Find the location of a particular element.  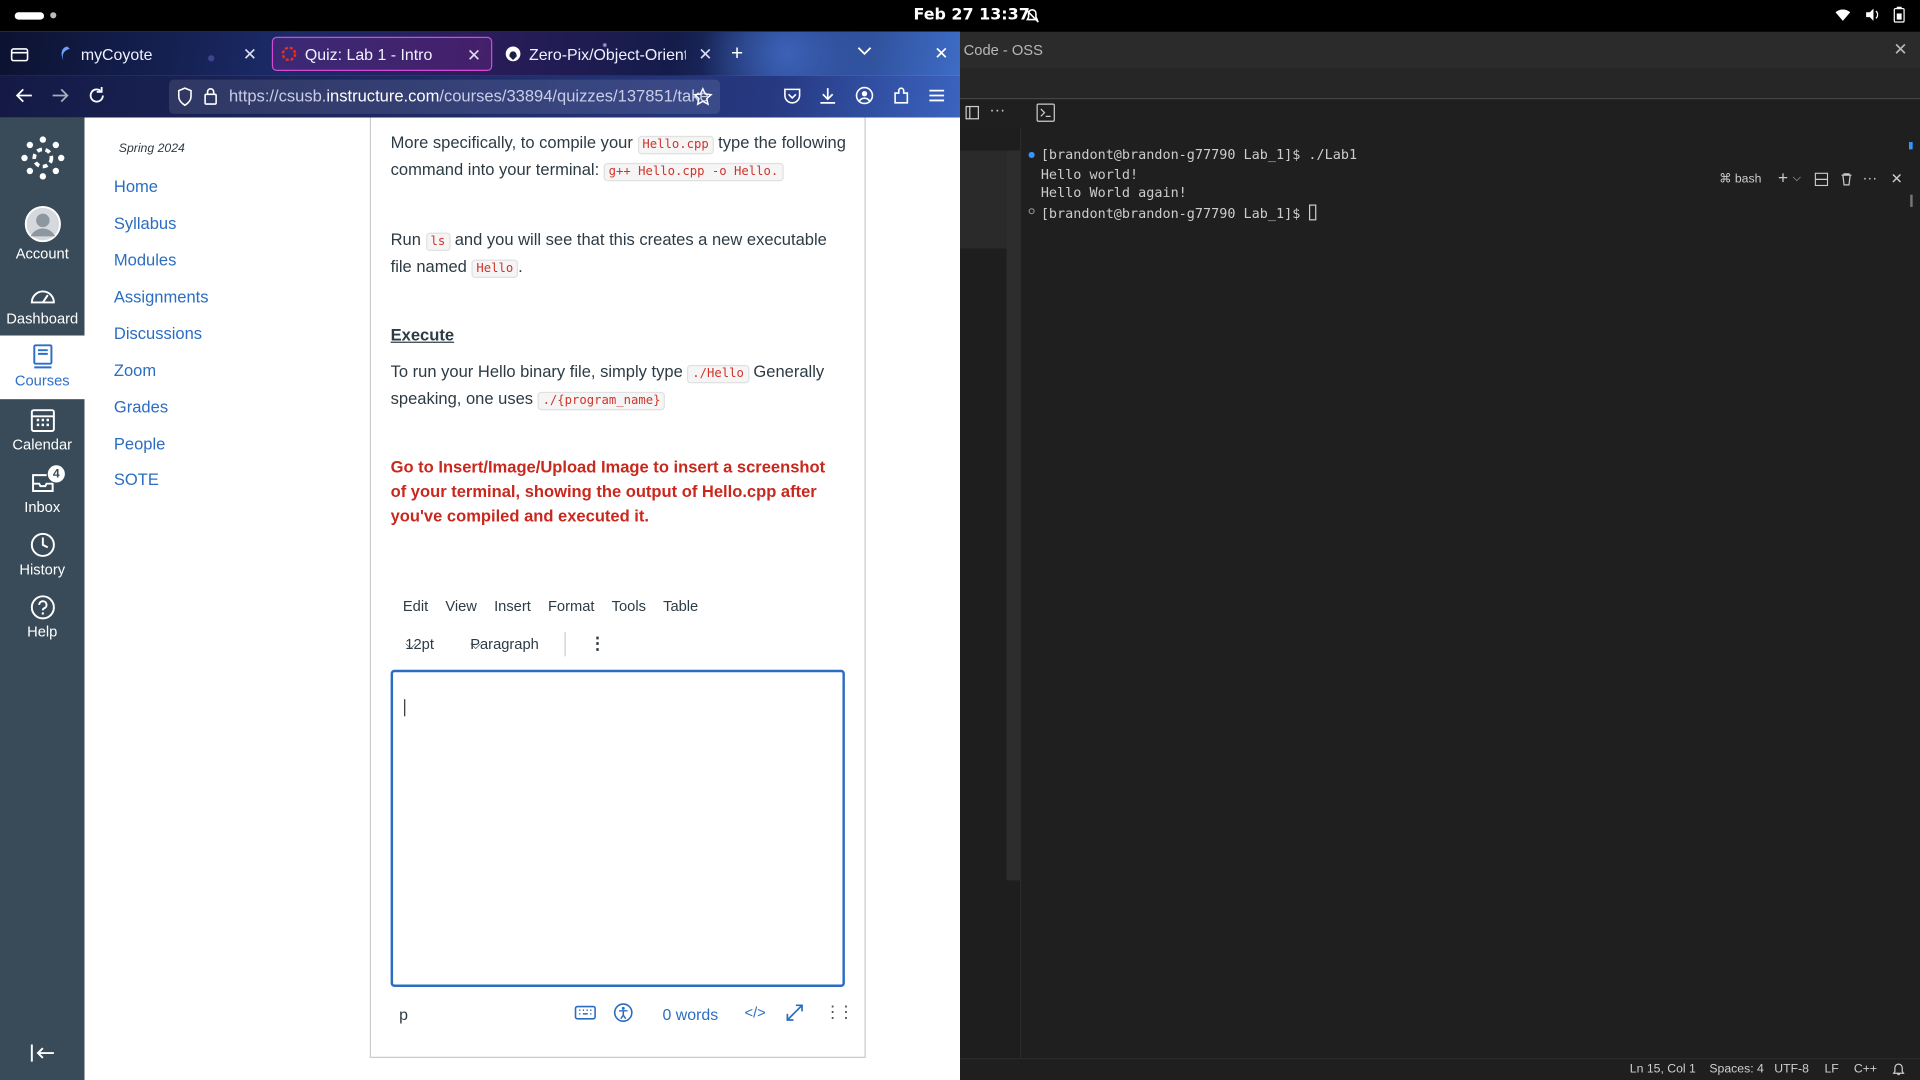

new-terminal-icon: + is located at coordinates (1783, 178).